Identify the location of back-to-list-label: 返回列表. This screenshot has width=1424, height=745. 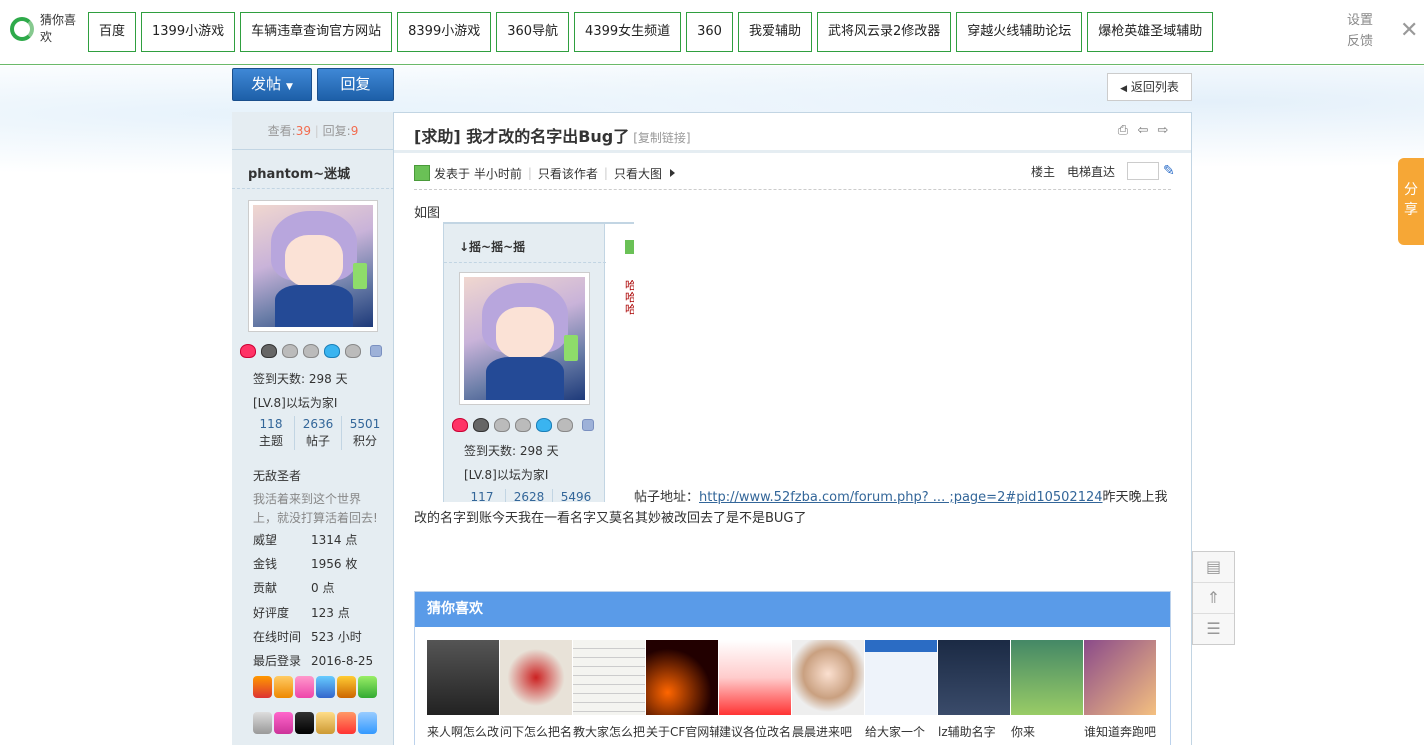
(1154, 87).